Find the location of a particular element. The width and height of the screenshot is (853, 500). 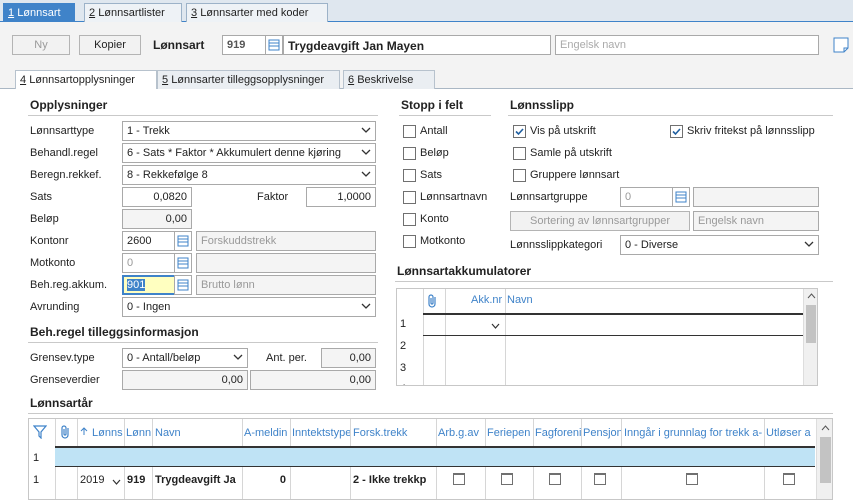

skriv-checkbox is located at coordinates (676, 131).